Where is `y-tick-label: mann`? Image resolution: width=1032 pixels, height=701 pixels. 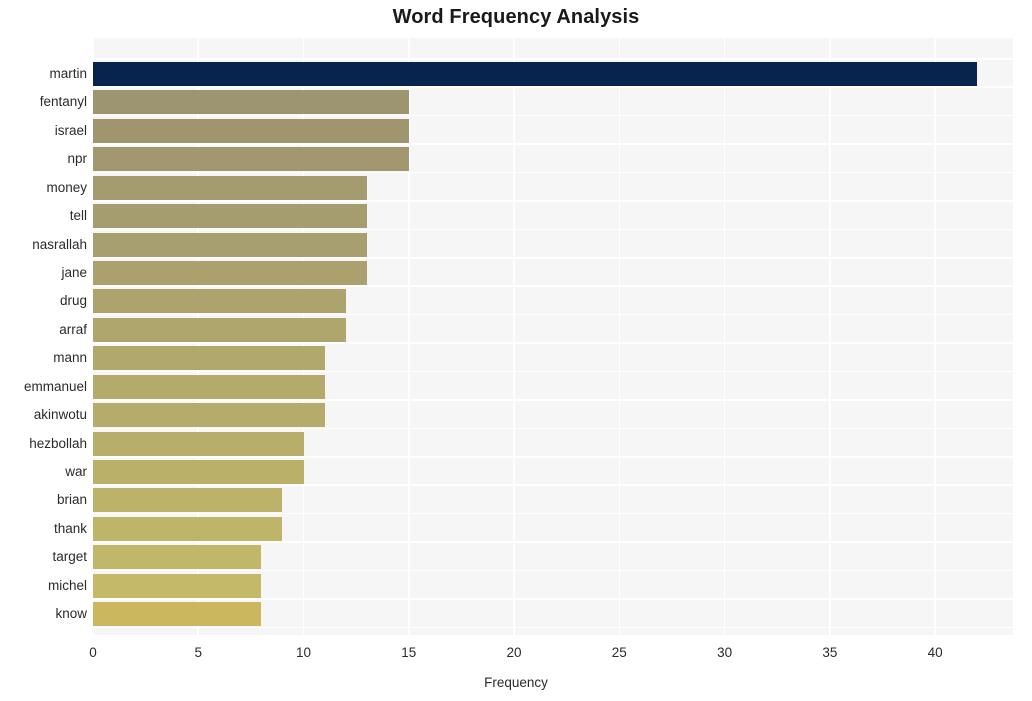 y-tick-label: mann is located at coordinates (70, 358).